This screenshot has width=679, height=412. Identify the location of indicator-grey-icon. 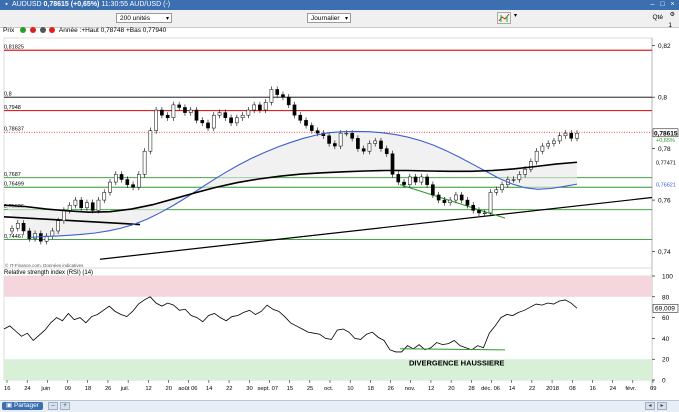
(42, 30).